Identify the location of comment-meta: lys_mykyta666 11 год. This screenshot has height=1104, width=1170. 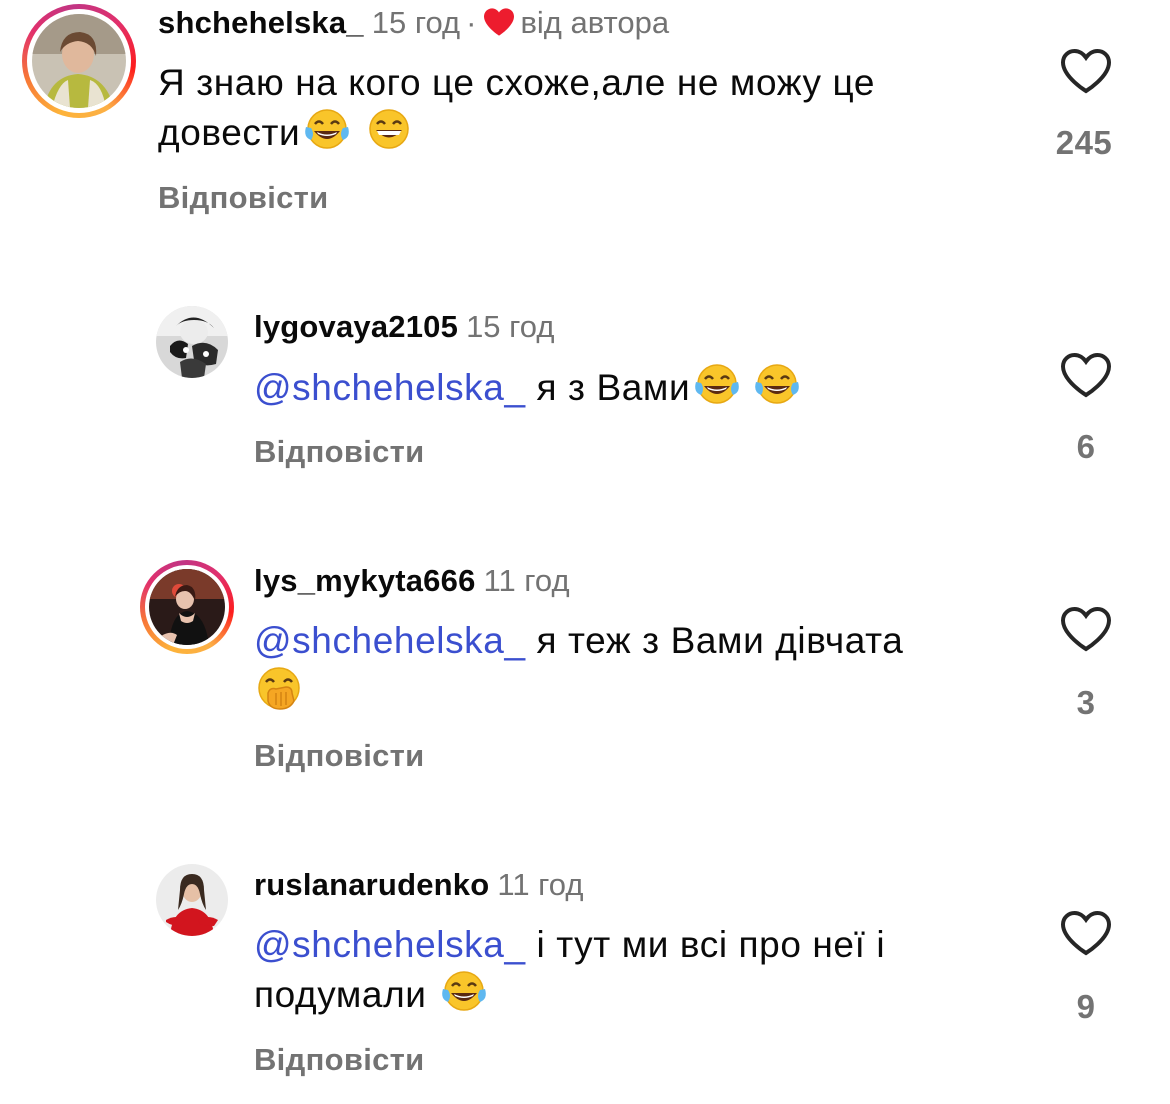
(412, 581).